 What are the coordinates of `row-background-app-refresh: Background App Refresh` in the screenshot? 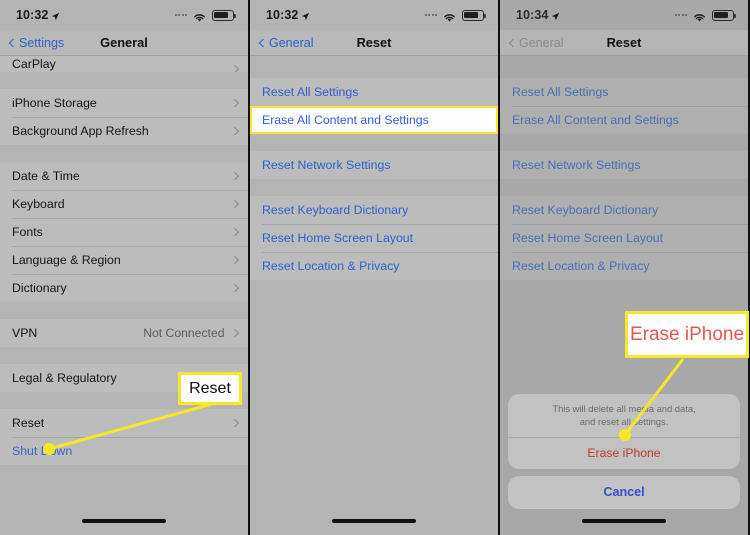 It's located at (124, 131).